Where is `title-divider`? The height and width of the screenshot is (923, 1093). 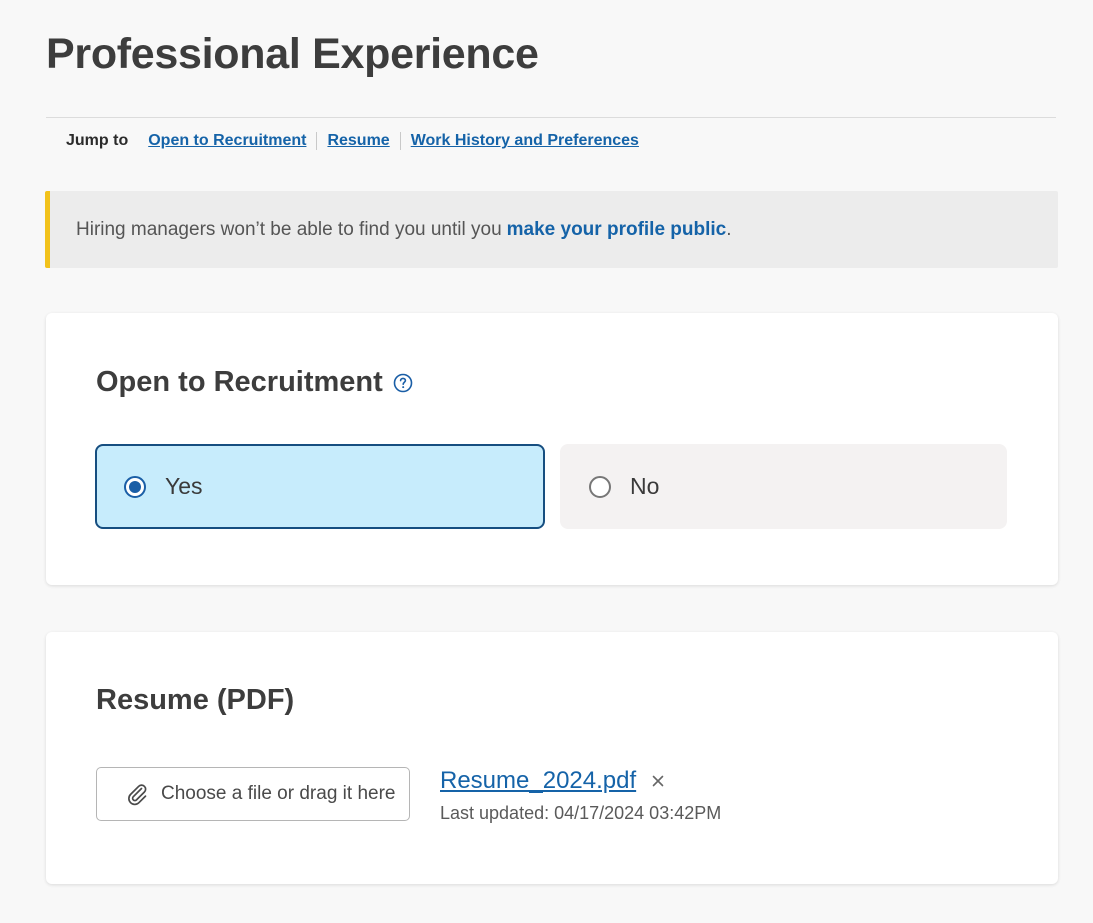 title-divider is located at coordinates (551, 117).